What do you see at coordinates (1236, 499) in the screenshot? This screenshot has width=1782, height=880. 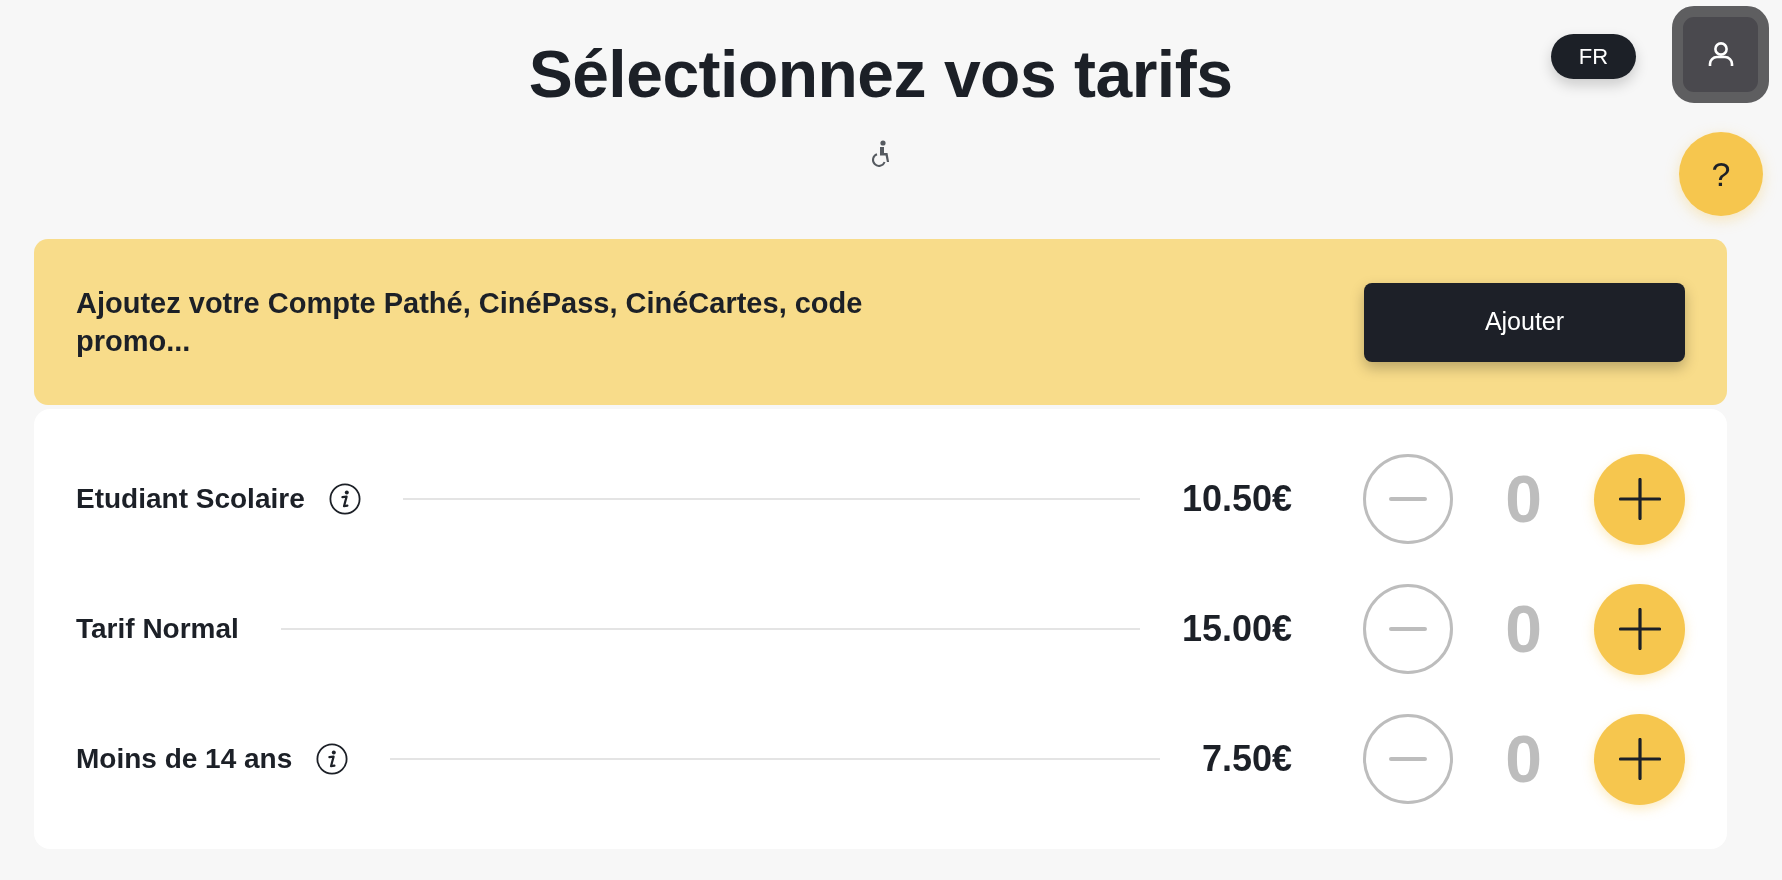 I see `price: 10.50€` at bounding box center [1236, 499].